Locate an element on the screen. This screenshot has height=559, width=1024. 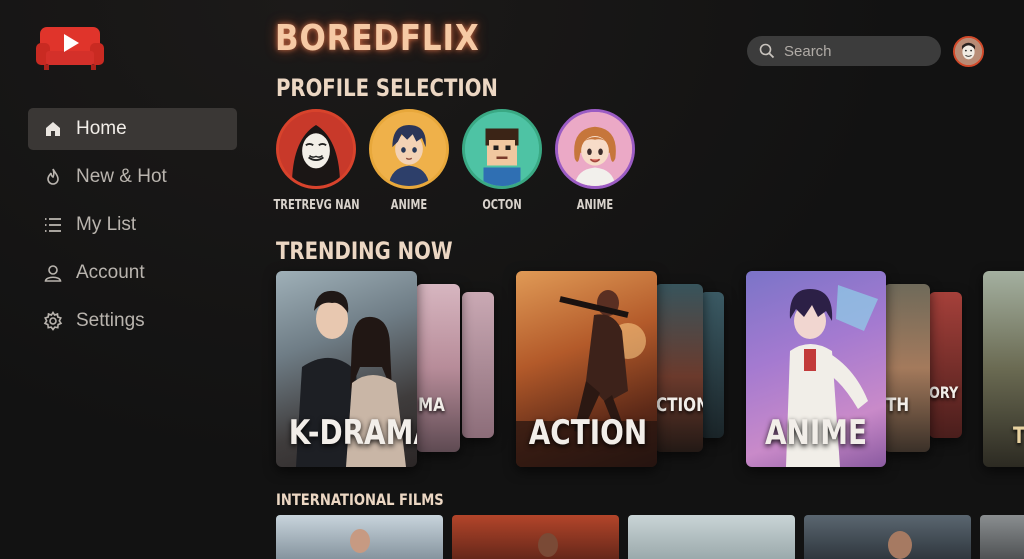
card-label: K-DRAMA is located at coordinates (352, 433).